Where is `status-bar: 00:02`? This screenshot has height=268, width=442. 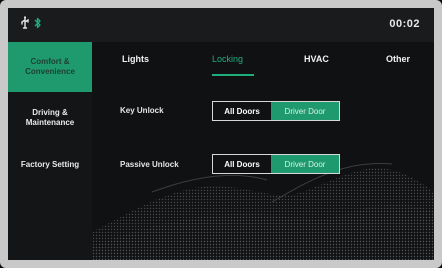
status-bar: 00:02 is located at coordinates (221, 25).